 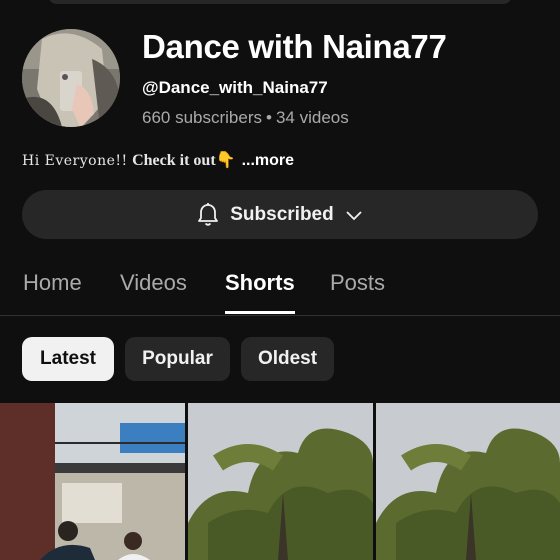 I want to click on channel-stats: 660 subscribers • 34 videos, so click(x=245, y=118).